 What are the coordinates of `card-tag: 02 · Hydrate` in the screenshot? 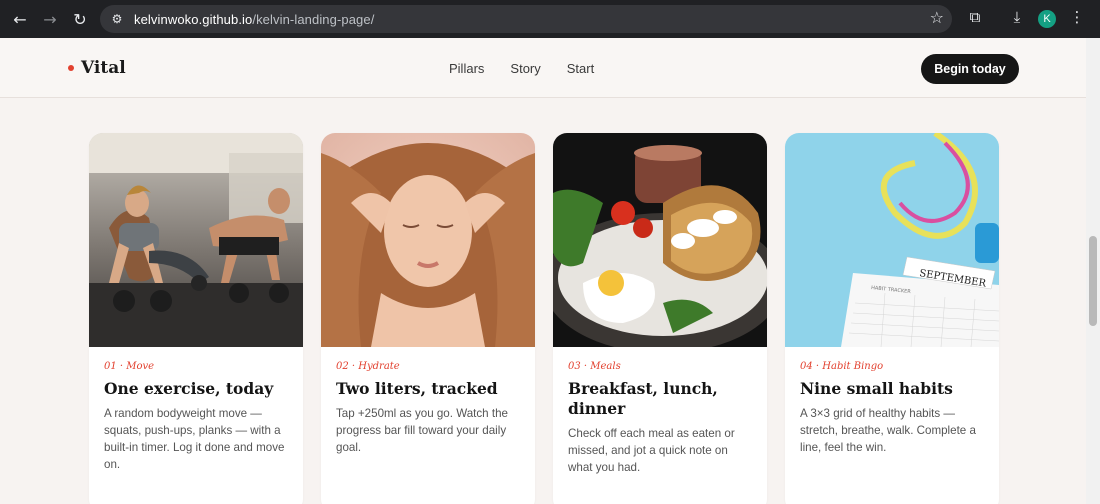 It's located at (368, 366).